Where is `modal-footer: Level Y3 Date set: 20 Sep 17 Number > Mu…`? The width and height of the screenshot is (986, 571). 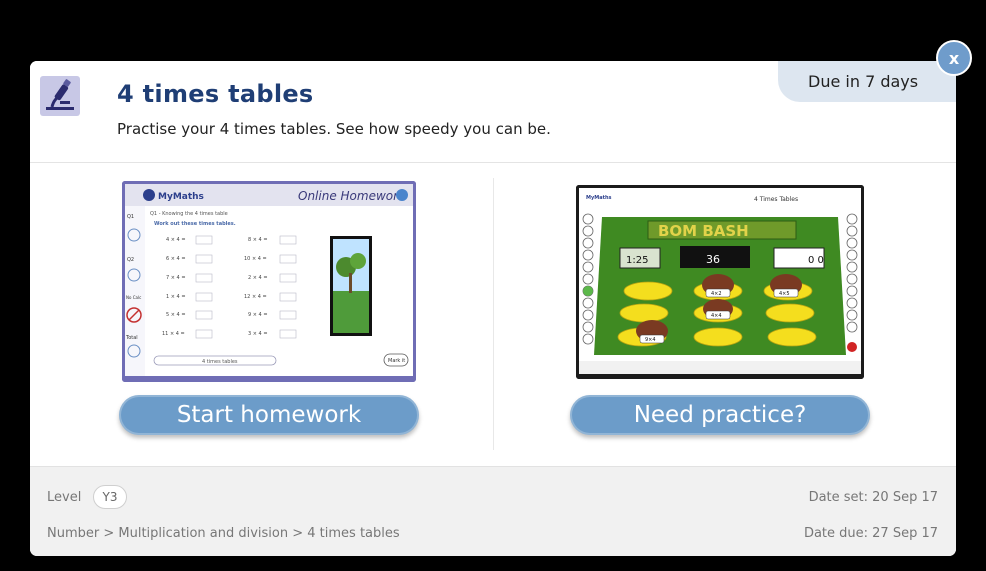
modal-footer: Level Y3 Date set: 20 Sep 17 Number > Mu… is located at coordinates (493, 511).